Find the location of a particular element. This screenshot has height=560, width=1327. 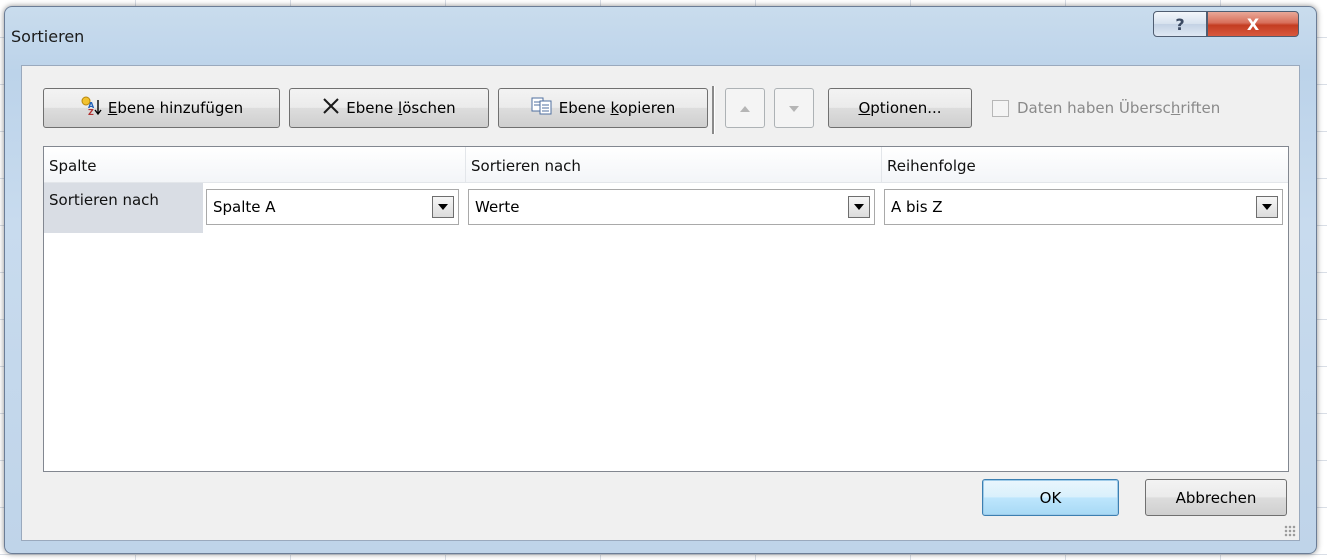

sort-on-select-value: Werte is located at coordinates (497, 207).